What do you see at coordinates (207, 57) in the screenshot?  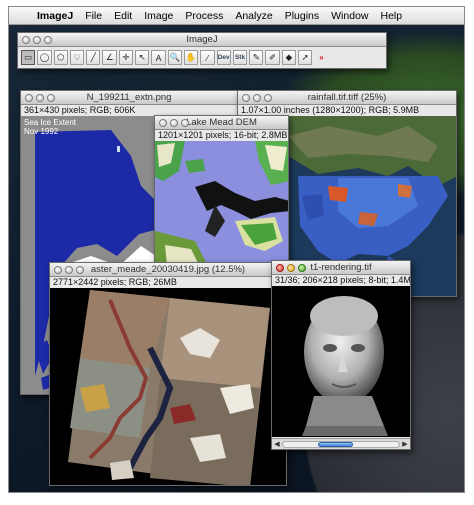 I see `color-picker-icon: ⁄` at bounding box center [207, 57].